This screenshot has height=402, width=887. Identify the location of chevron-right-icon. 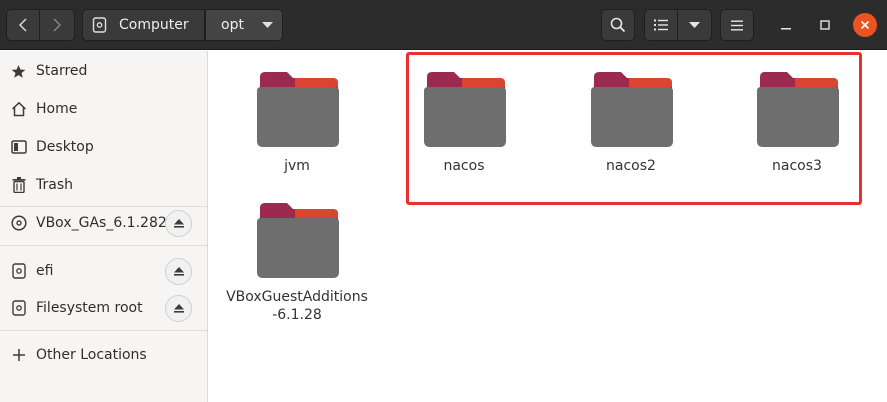
(57, 25).